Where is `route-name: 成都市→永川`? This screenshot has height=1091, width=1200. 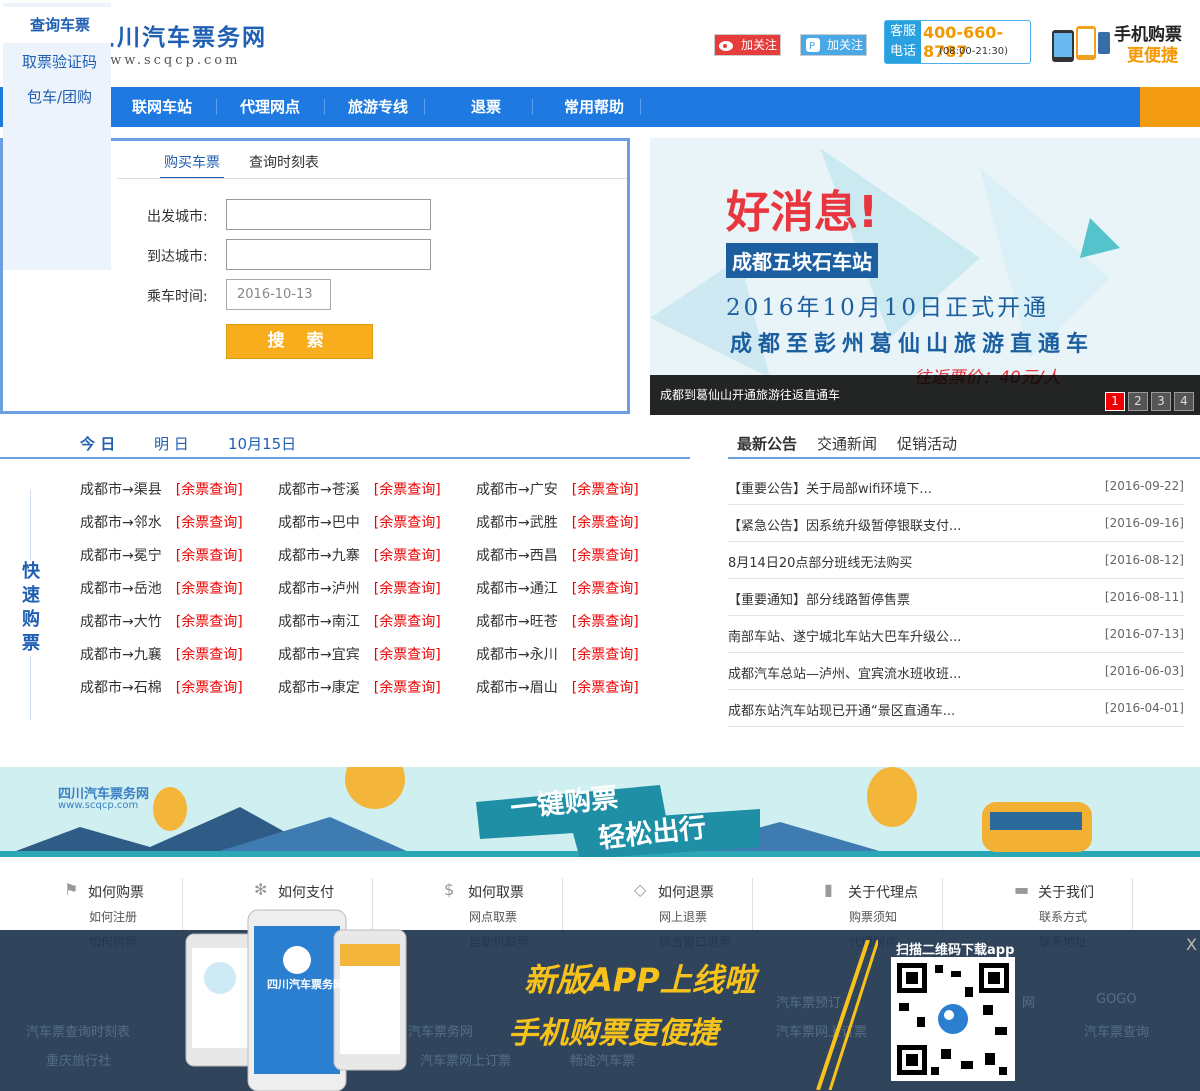
route-name: 成都市→永川 is located at coordinates (517, 655).